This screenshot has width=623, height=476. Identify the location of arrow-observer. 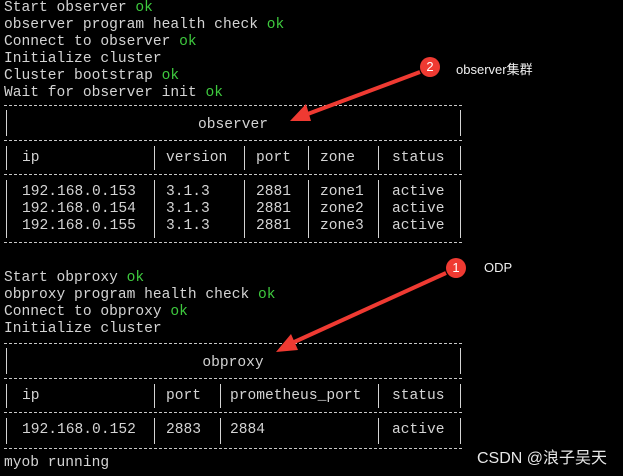
(355, 95).